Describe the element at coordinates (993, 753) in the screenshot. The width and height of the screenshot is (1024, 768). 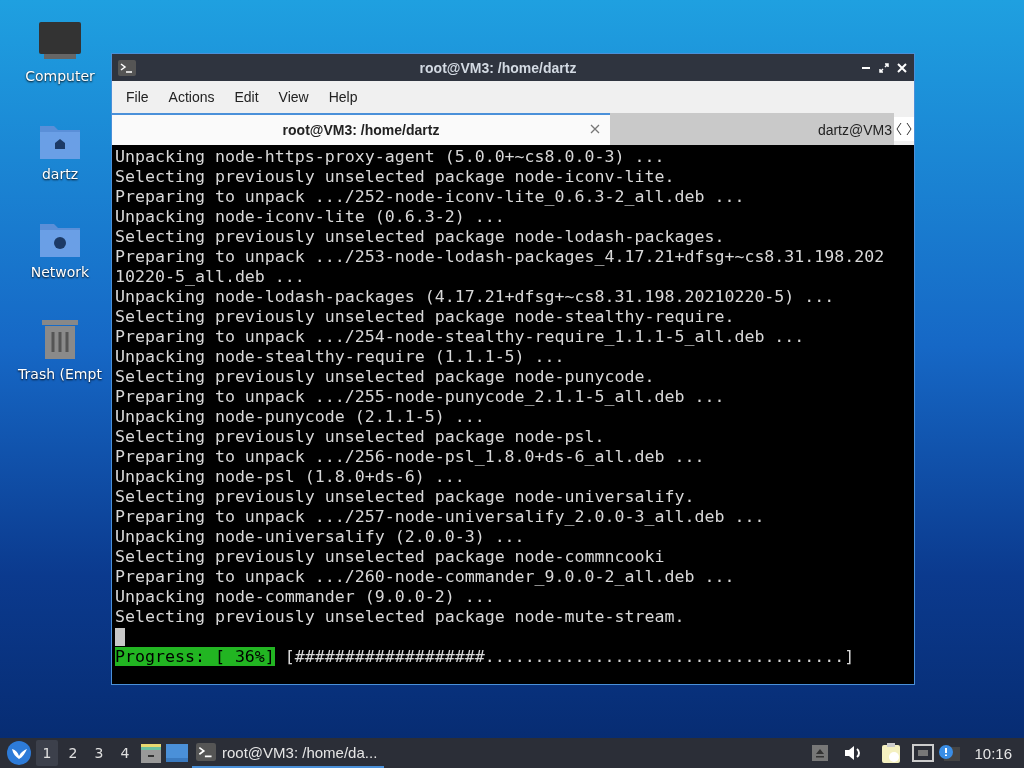
I see `clock: 10:16` at that location.